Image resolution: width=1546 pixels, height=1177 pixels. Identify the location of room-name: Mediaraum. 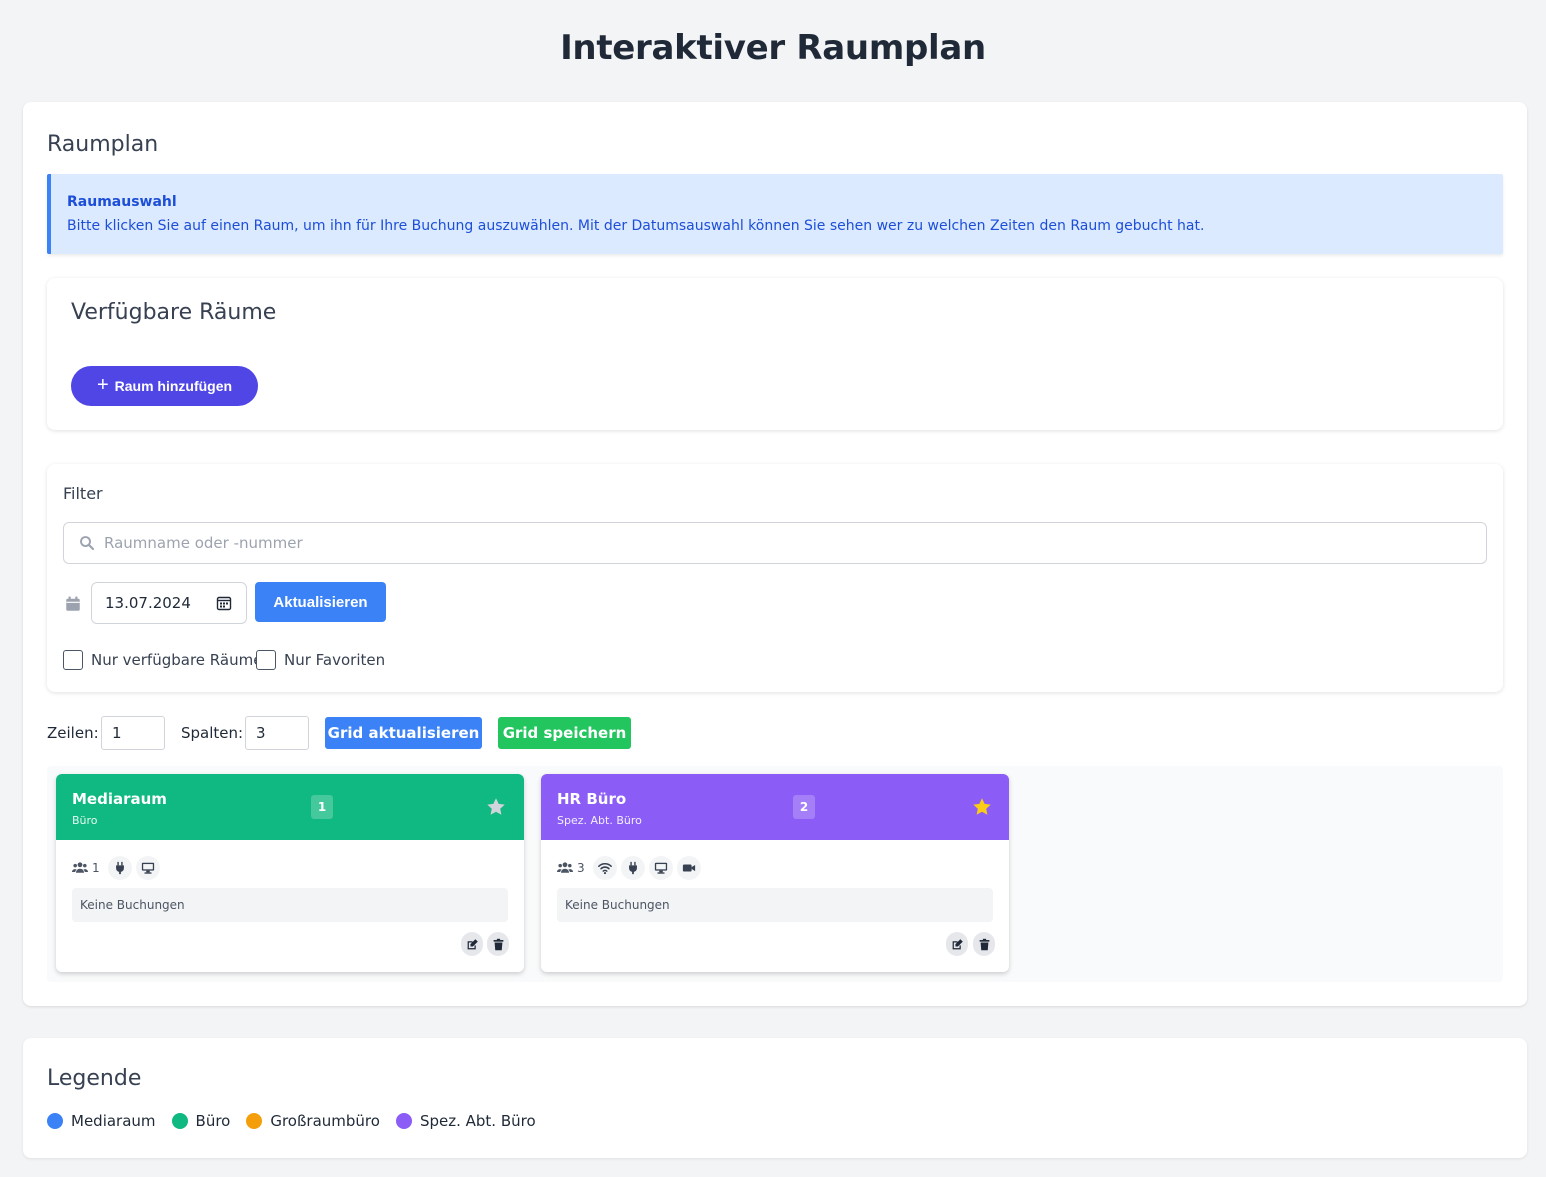
(119, 799).